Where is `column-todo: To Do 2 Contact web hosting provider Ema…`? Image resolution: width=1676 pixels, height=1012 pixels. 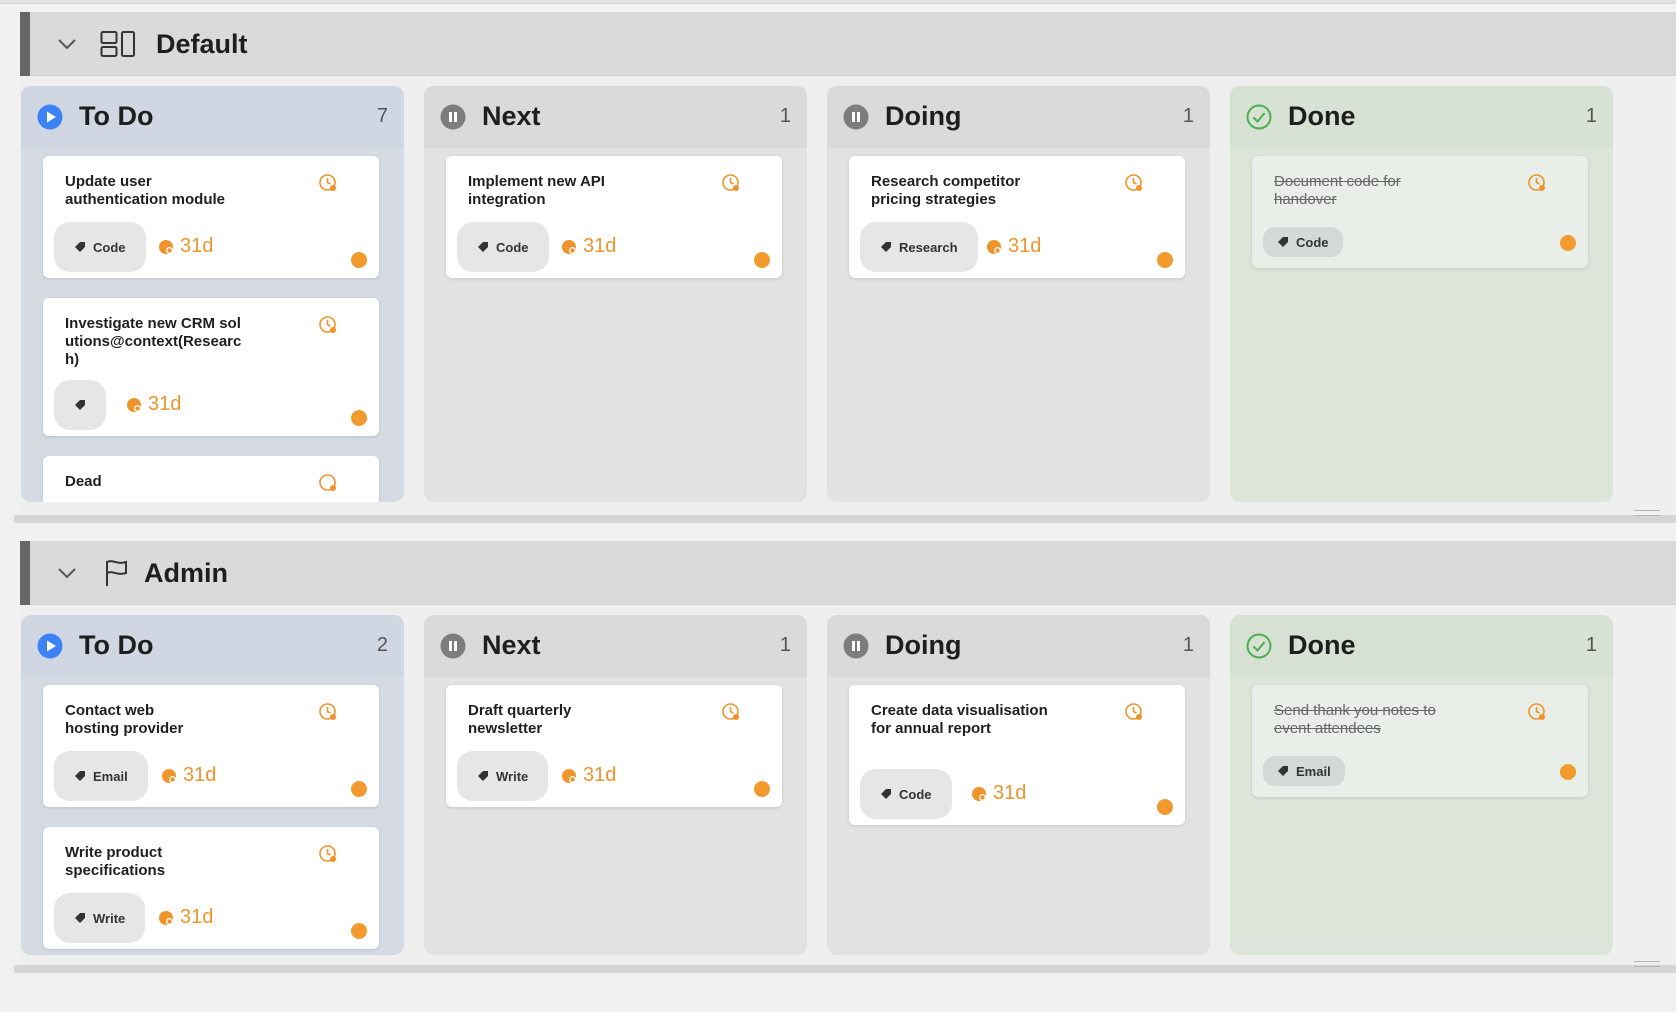 column-todo: To Do 2 Contact web hosting provider Ema… is located at coordinates (212, 785).